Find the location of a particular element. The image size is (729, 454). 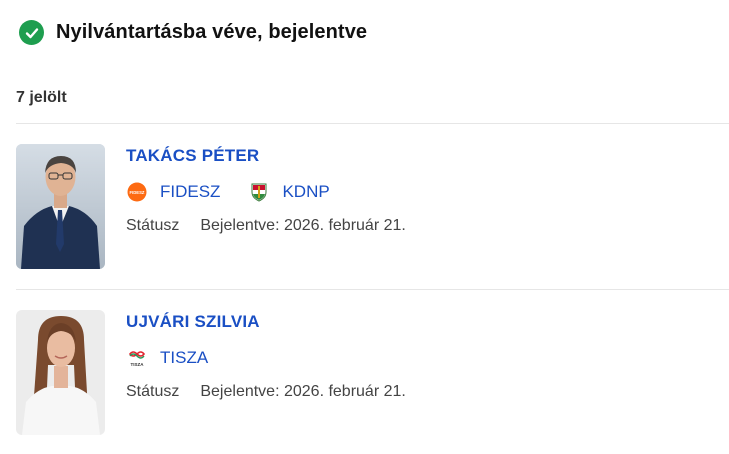

candidates-count: 7 jelölt is located at coordinates (41, 97).